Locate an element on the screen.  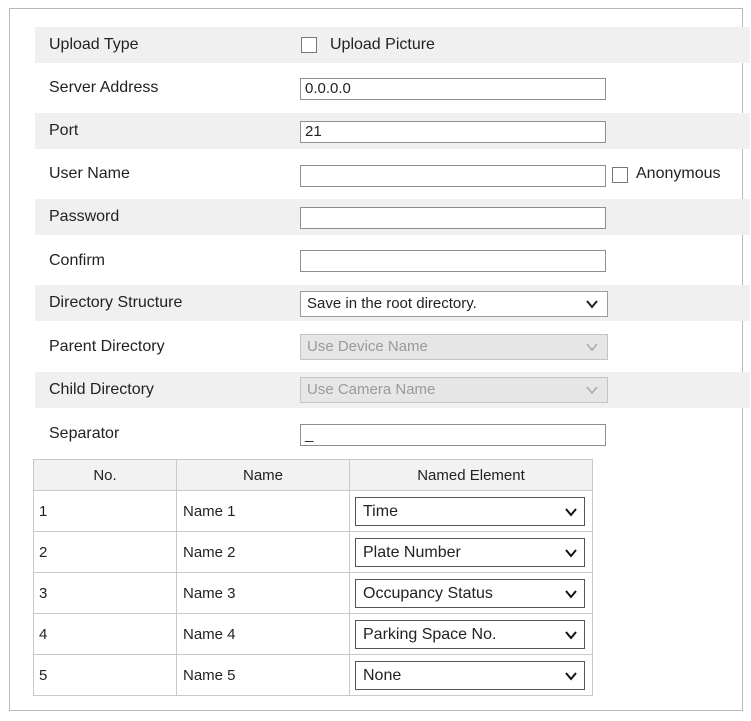
row-name: Name 1 is located at coordinates (263, 511).